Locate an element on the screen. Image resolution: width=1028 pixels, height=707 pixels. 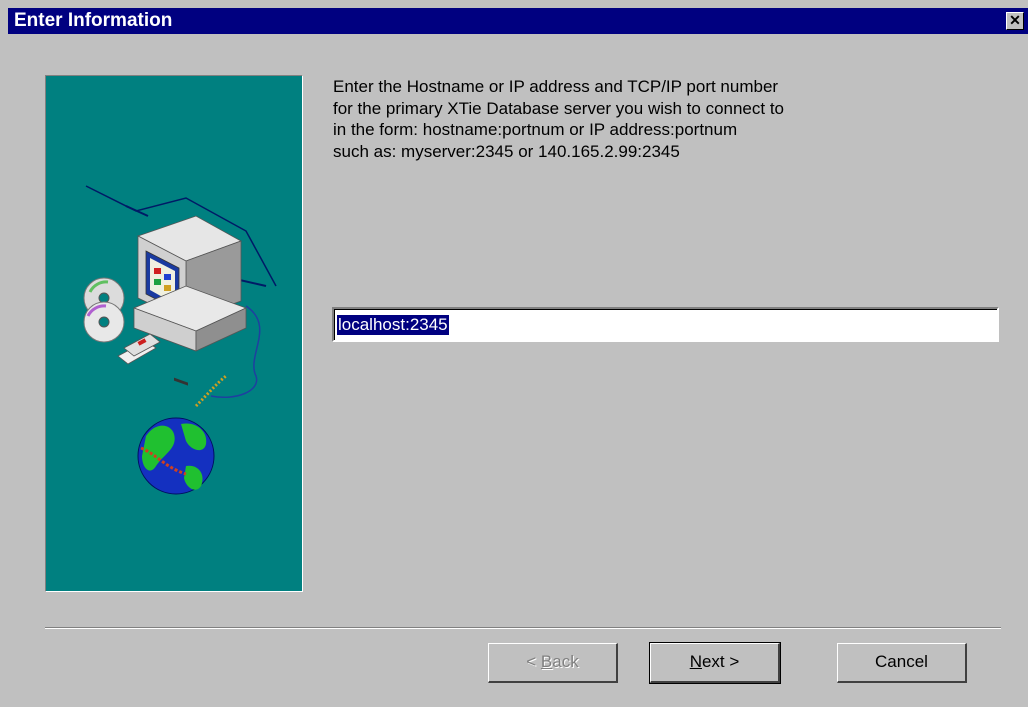
window-title: Enter Information is located at coordinates (93, 20).